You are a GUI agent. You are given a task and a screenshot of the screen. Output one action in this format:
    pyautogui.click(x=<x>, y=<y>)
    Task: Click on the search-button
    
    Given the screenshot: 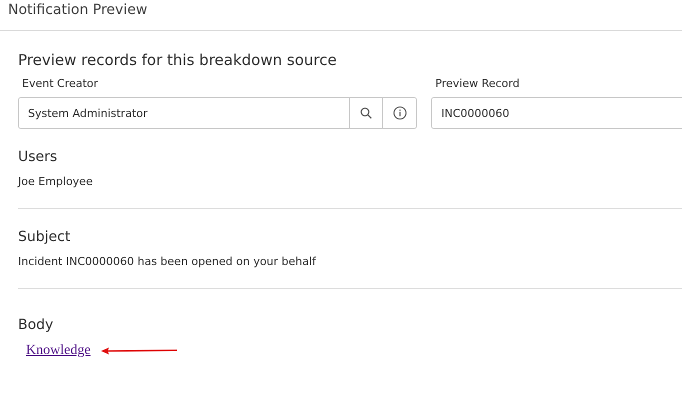 What is the action you would take?
    pyautogui.click(x=366, y=113)
    